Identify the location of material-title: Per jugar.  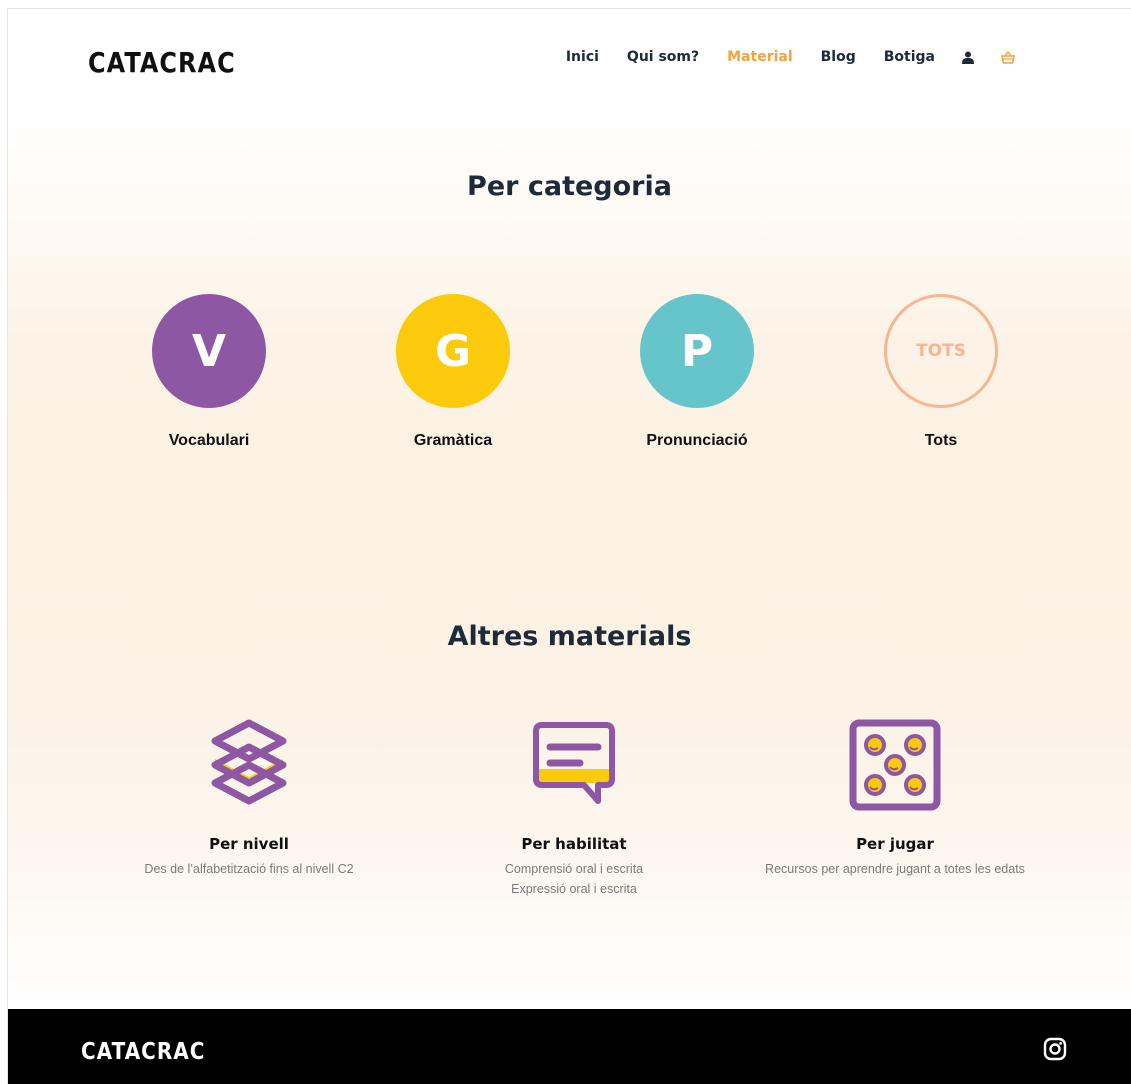
(895, 844).